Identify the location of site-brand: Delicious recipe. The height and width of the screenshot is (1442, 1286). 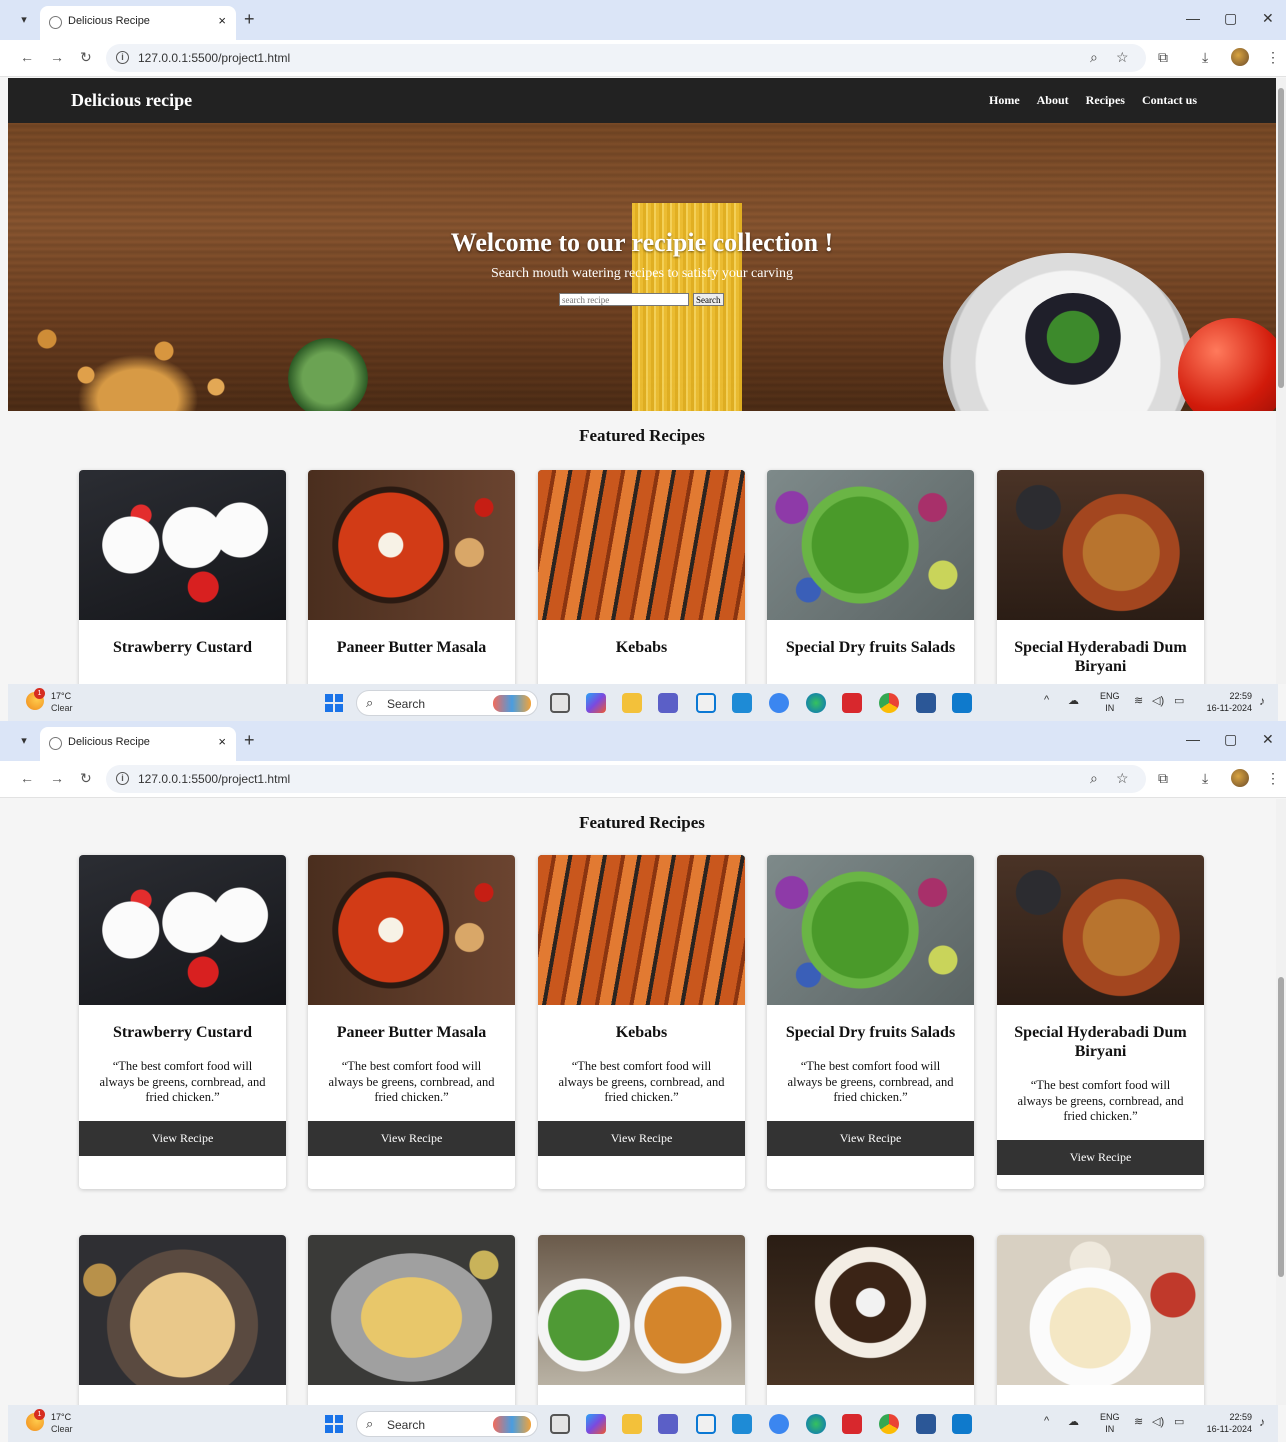
(131, 100).